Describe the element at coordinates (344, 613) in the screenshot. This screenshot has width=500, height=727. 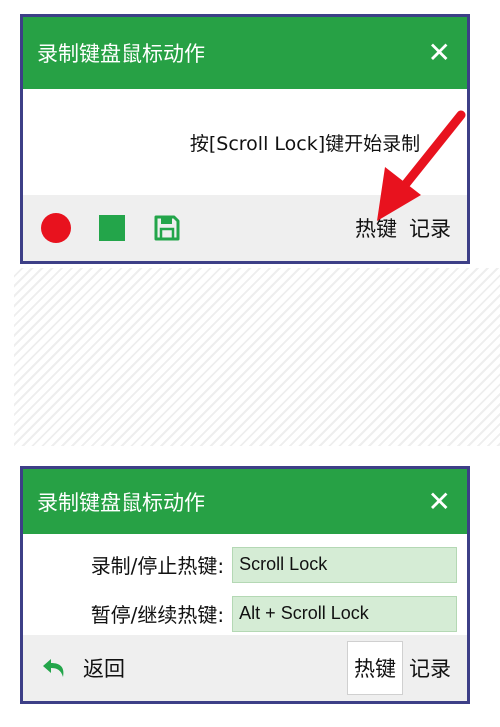
I see `pause-resume-hotkey-input: Alt + Scroll Lock` at that location.